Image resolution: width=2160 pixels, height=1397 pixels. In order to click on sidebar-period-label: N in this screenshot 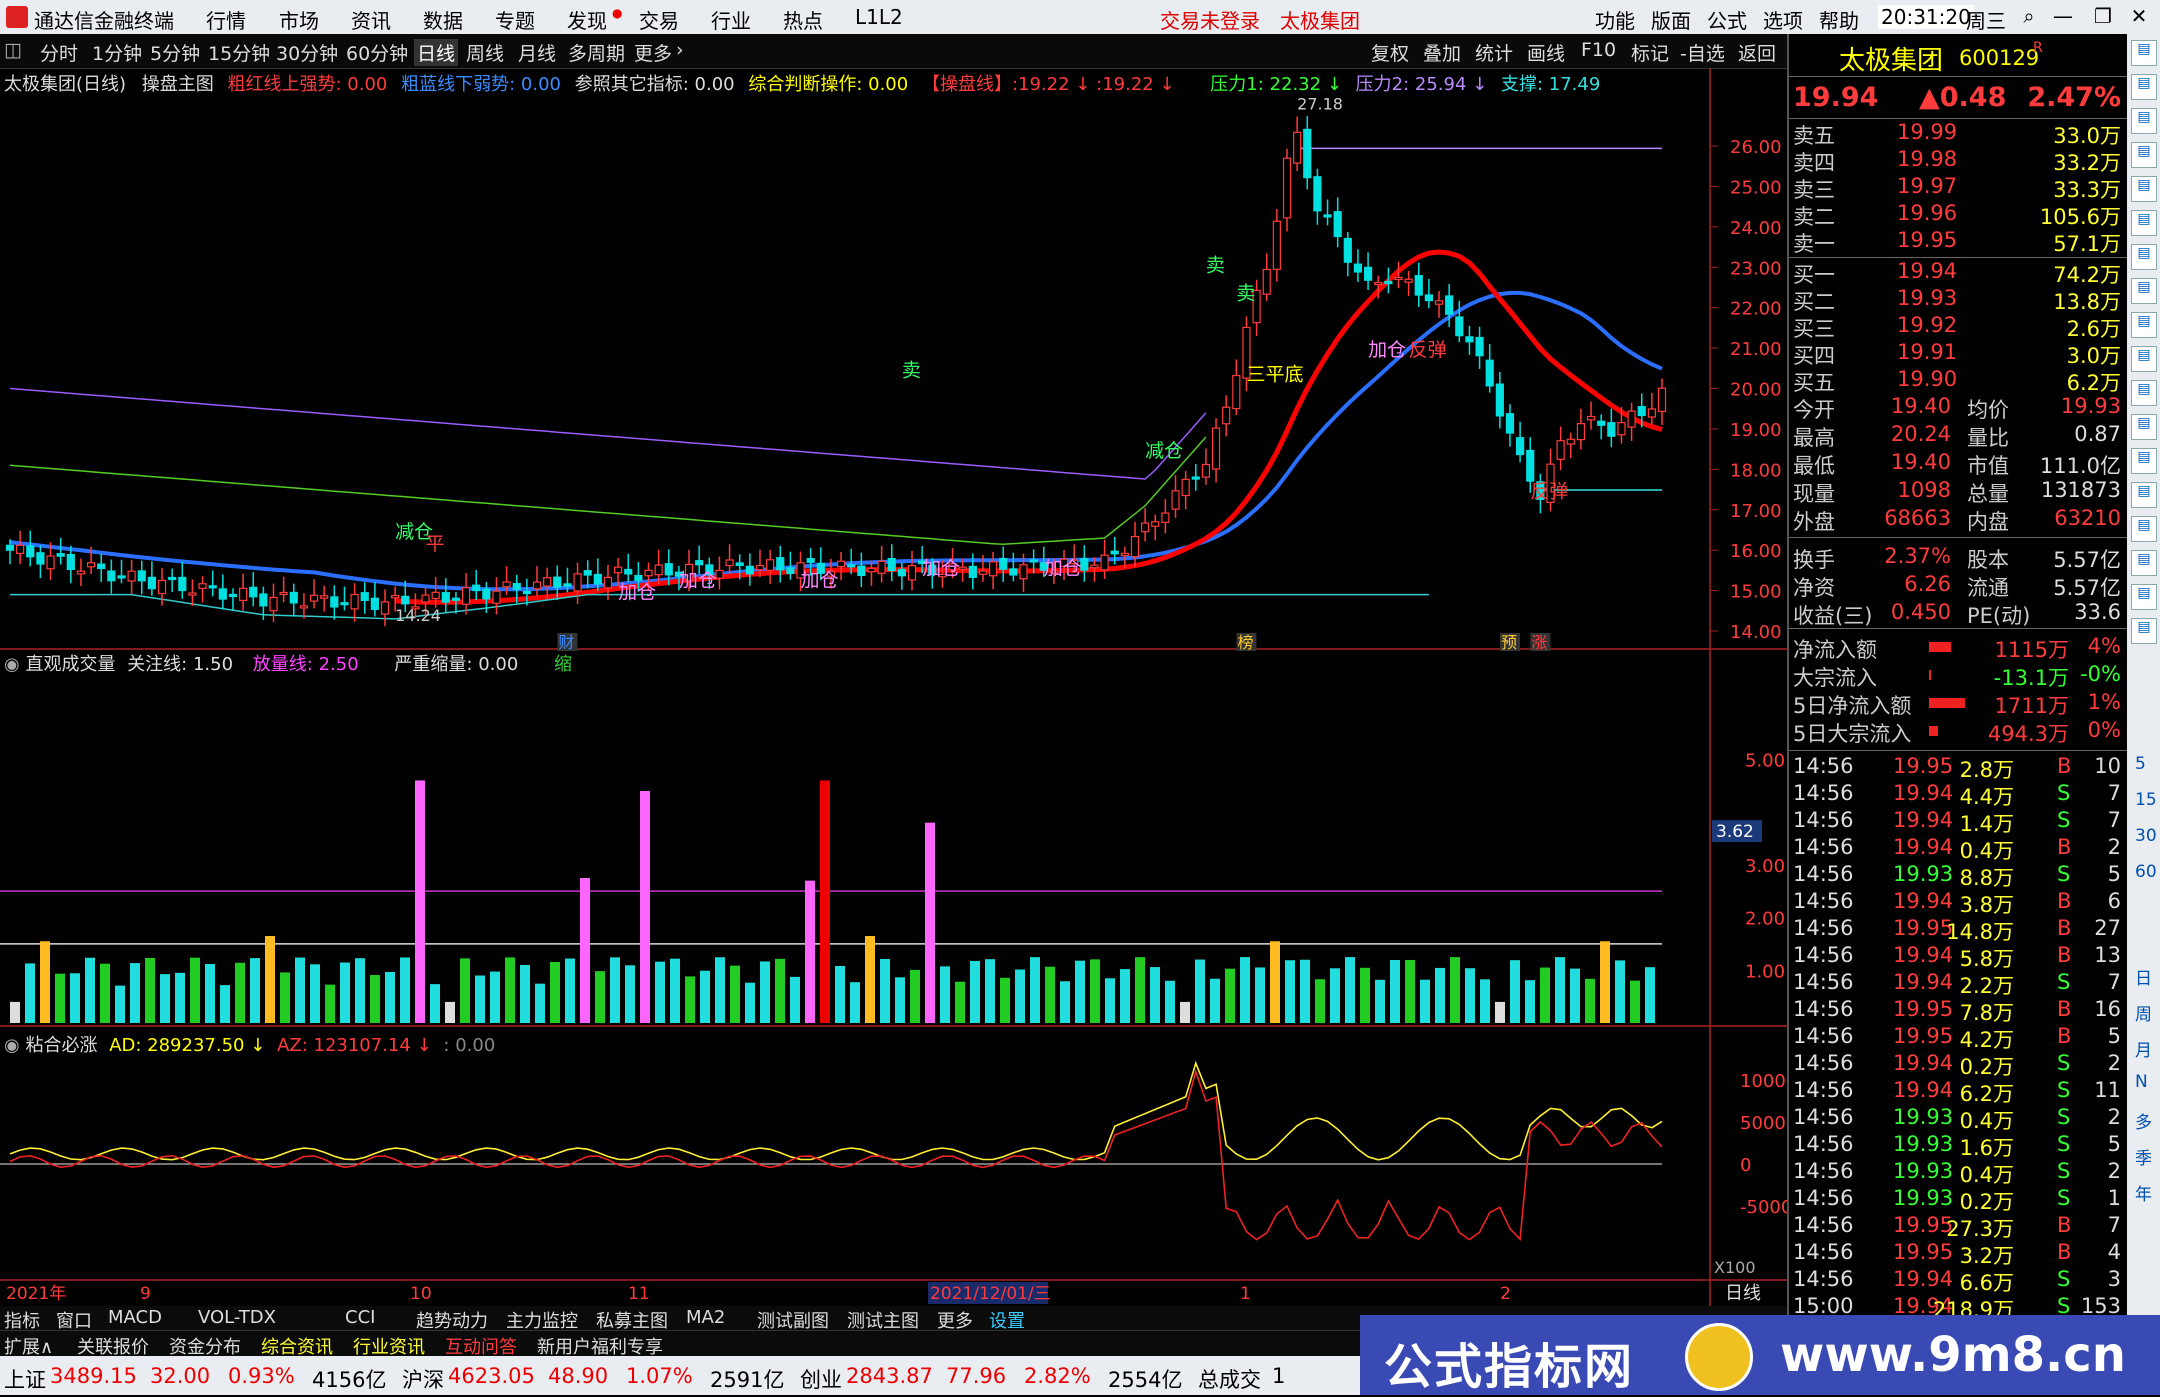, I will do `click(2141, 1082)`.